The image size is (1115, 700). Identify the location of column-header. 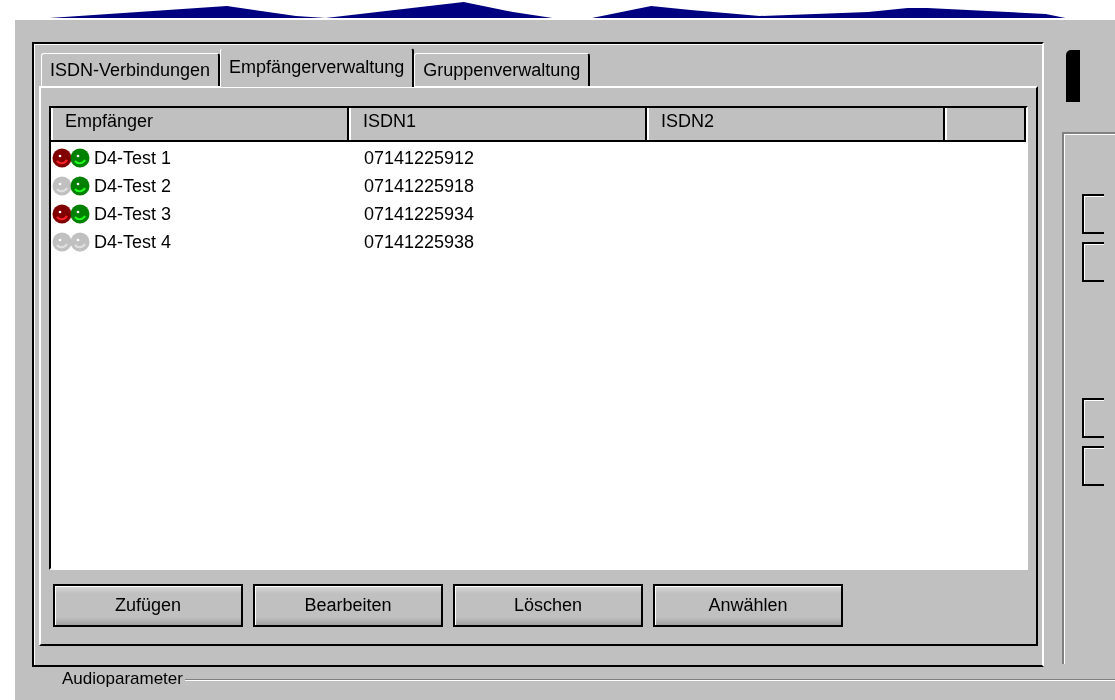
(985, 124).